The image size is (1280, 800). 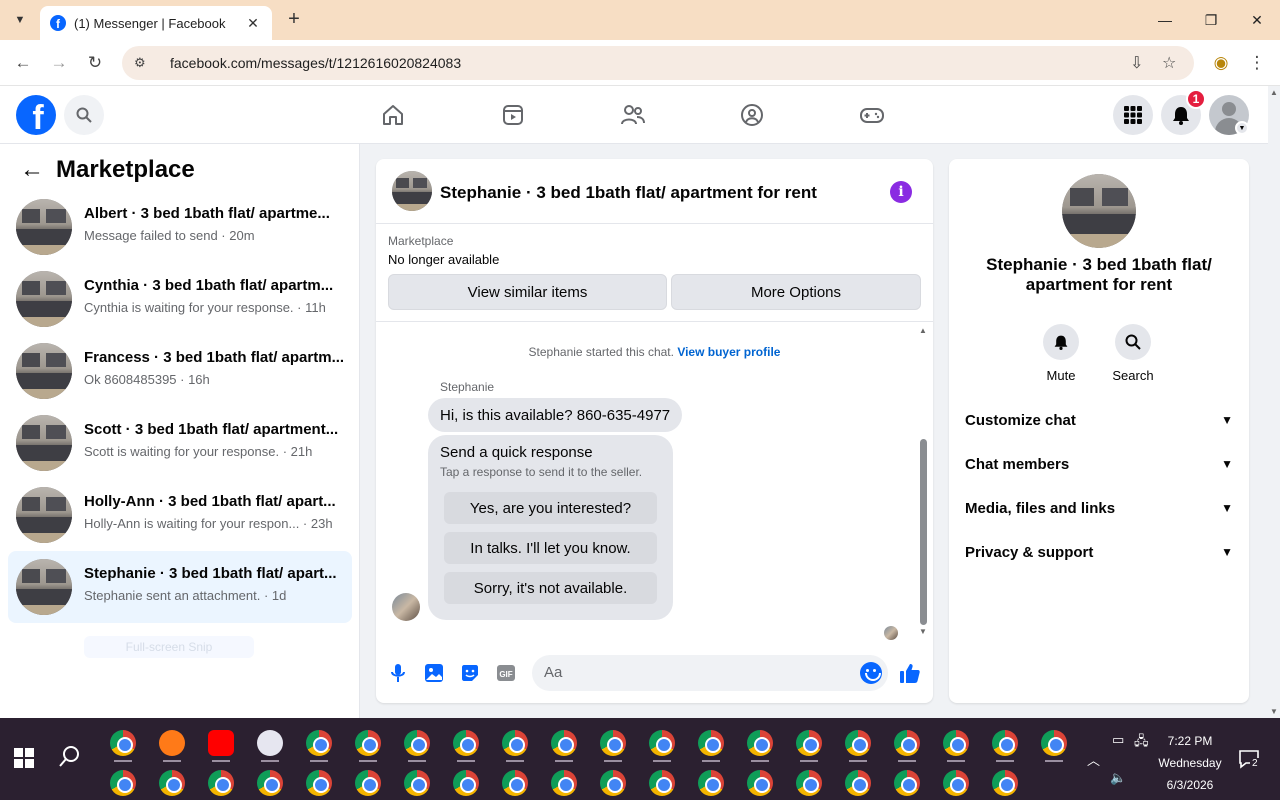 What do you see at coordinates (555, 415) in the screenshot?
I see `message-bubble: Hi, is this available? 860-635-4977` at bounding box center [555, 415].